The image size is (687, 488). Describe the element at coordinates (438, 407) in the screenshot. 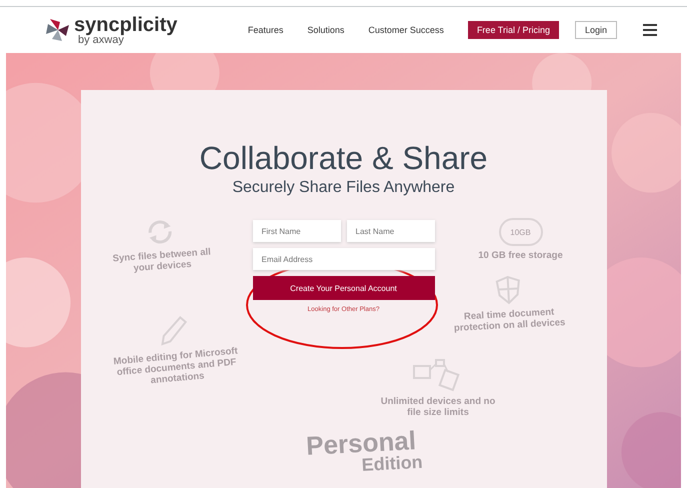

I see `feature-text: Unlimited devices and no file size limits` at that location.